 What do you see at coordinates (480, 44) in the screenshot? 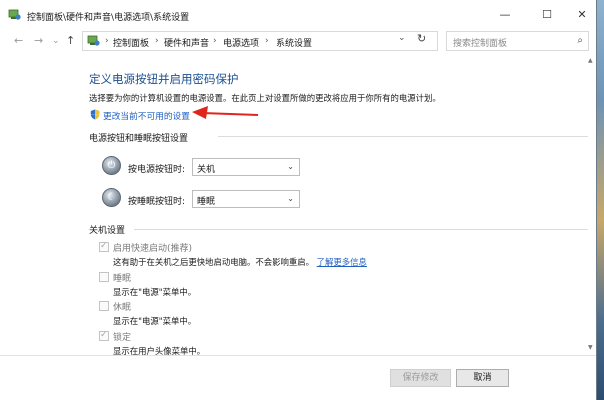
I see `search-placeholder: 搜索控制面板` at bounding box center [480, 44].